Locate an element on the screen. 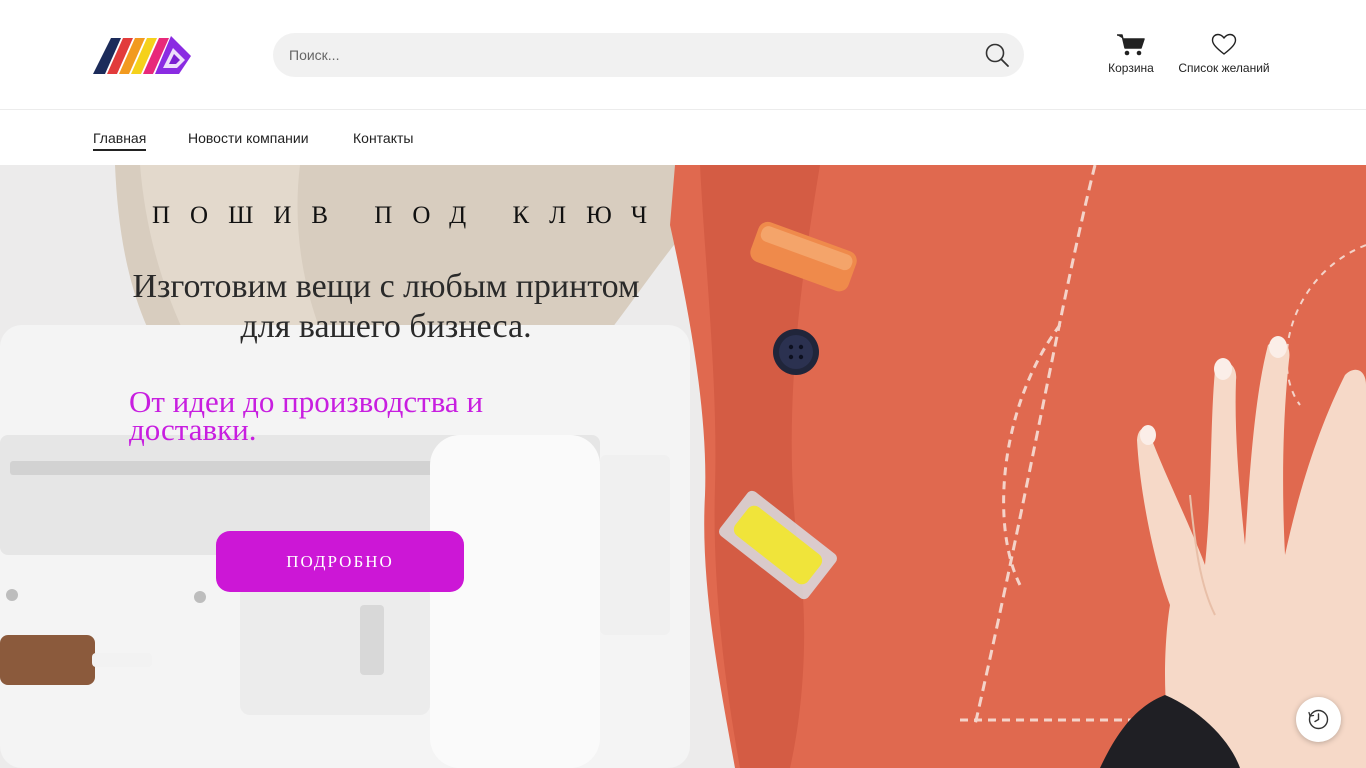  details-button-label: подробно is located at coordinates (340, 561).